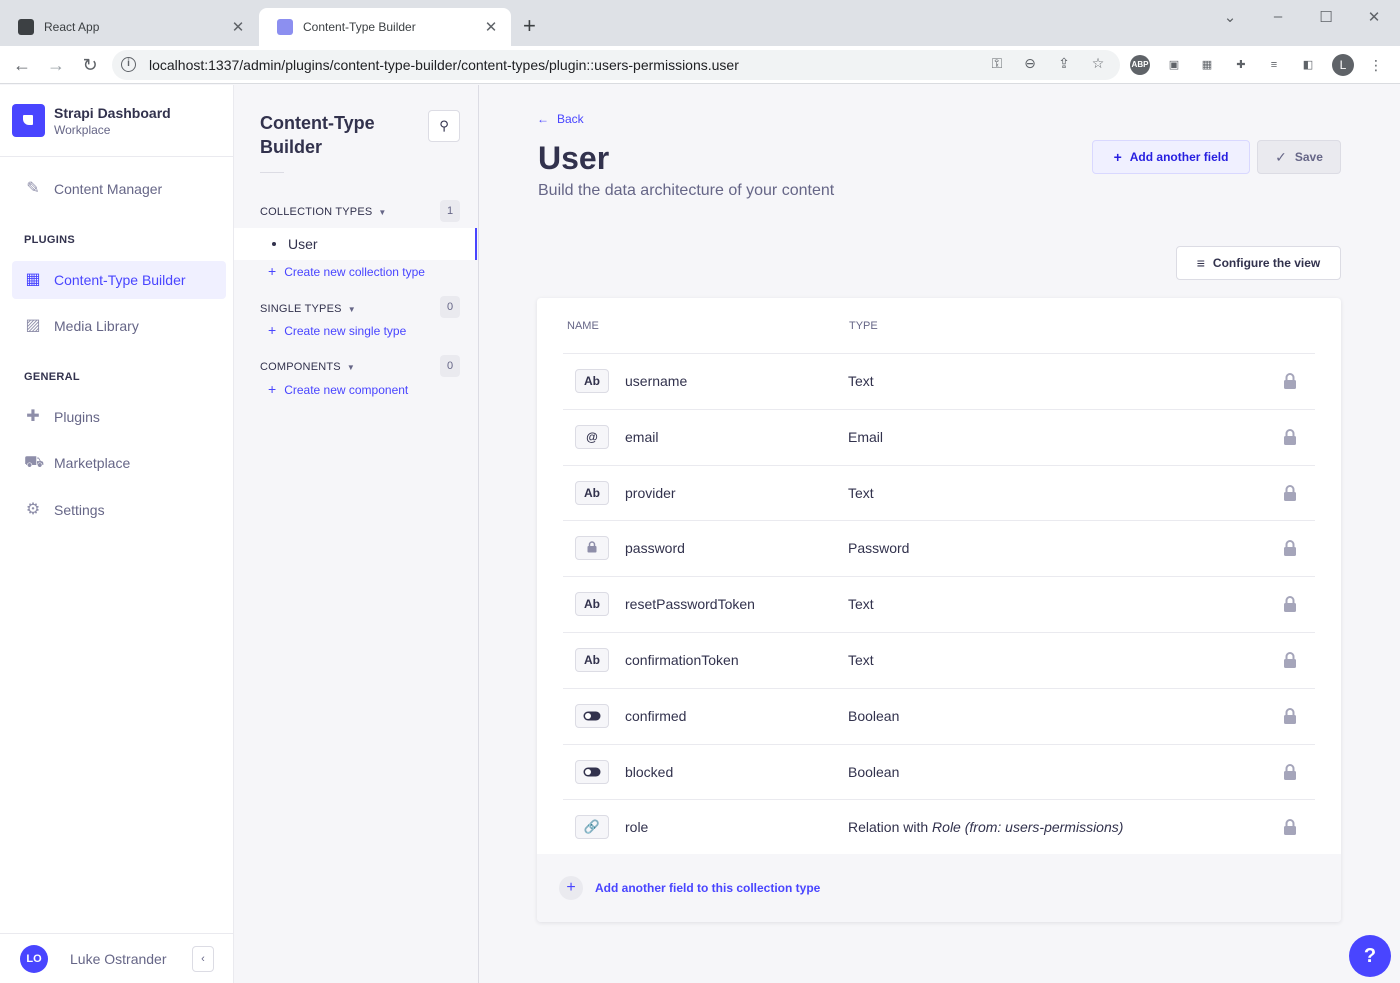  What do you see at coordinates (33, 188) in the screenshot?
I see `pencil-icon: ✎` at bounding box center [33, 188].